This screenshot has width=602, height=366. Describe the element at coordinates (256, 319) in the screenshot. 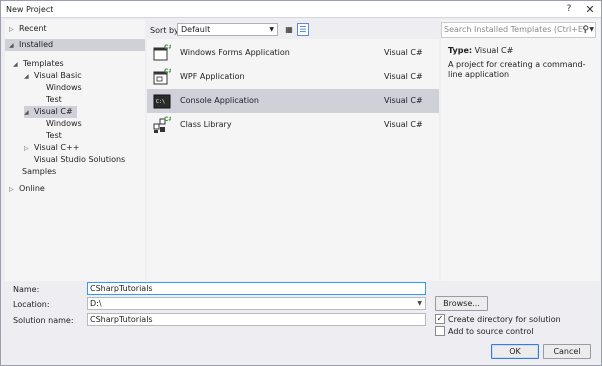

I see `solution-name-field: CSharpTutorials` at that location.